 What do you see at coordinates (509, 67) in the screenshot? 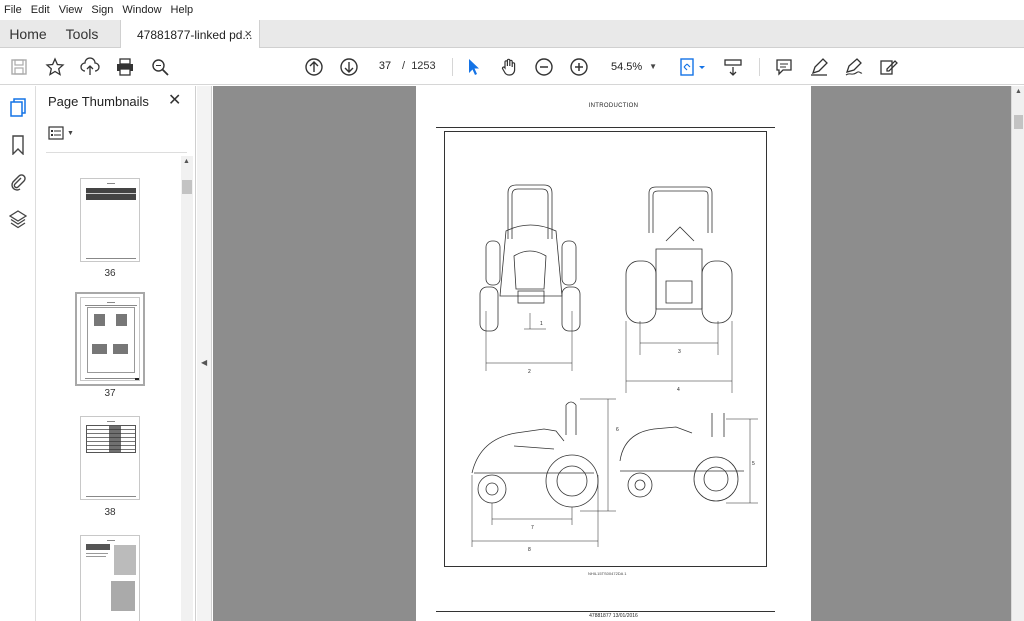
I see `hand-pan-icon` at bounding box center [509, 67].